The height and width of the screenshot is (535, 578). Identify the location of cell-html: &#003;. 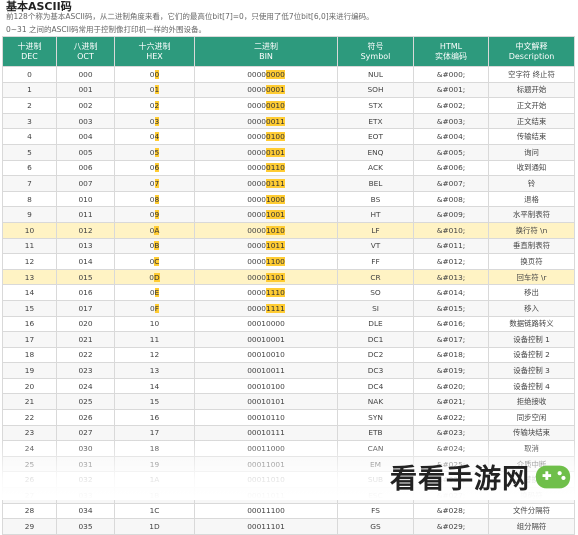
(451, 121).